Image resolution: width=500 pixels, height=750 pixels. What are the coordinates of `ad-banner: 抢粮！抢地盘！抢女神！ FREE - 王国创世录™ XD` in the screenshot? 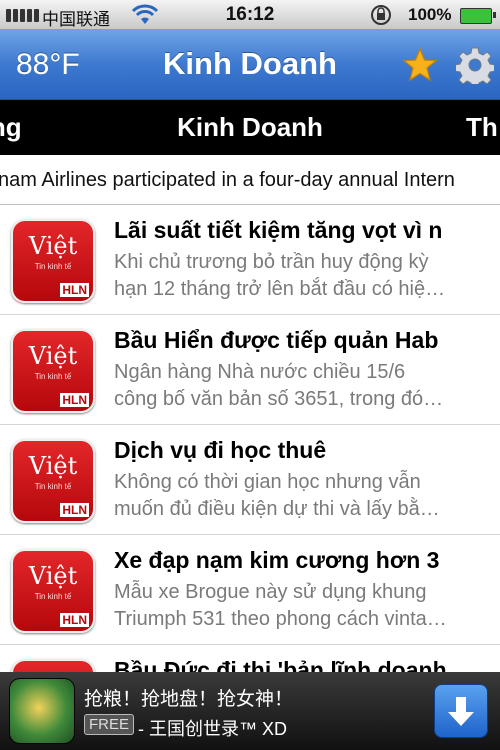 It's located at (250, 711).